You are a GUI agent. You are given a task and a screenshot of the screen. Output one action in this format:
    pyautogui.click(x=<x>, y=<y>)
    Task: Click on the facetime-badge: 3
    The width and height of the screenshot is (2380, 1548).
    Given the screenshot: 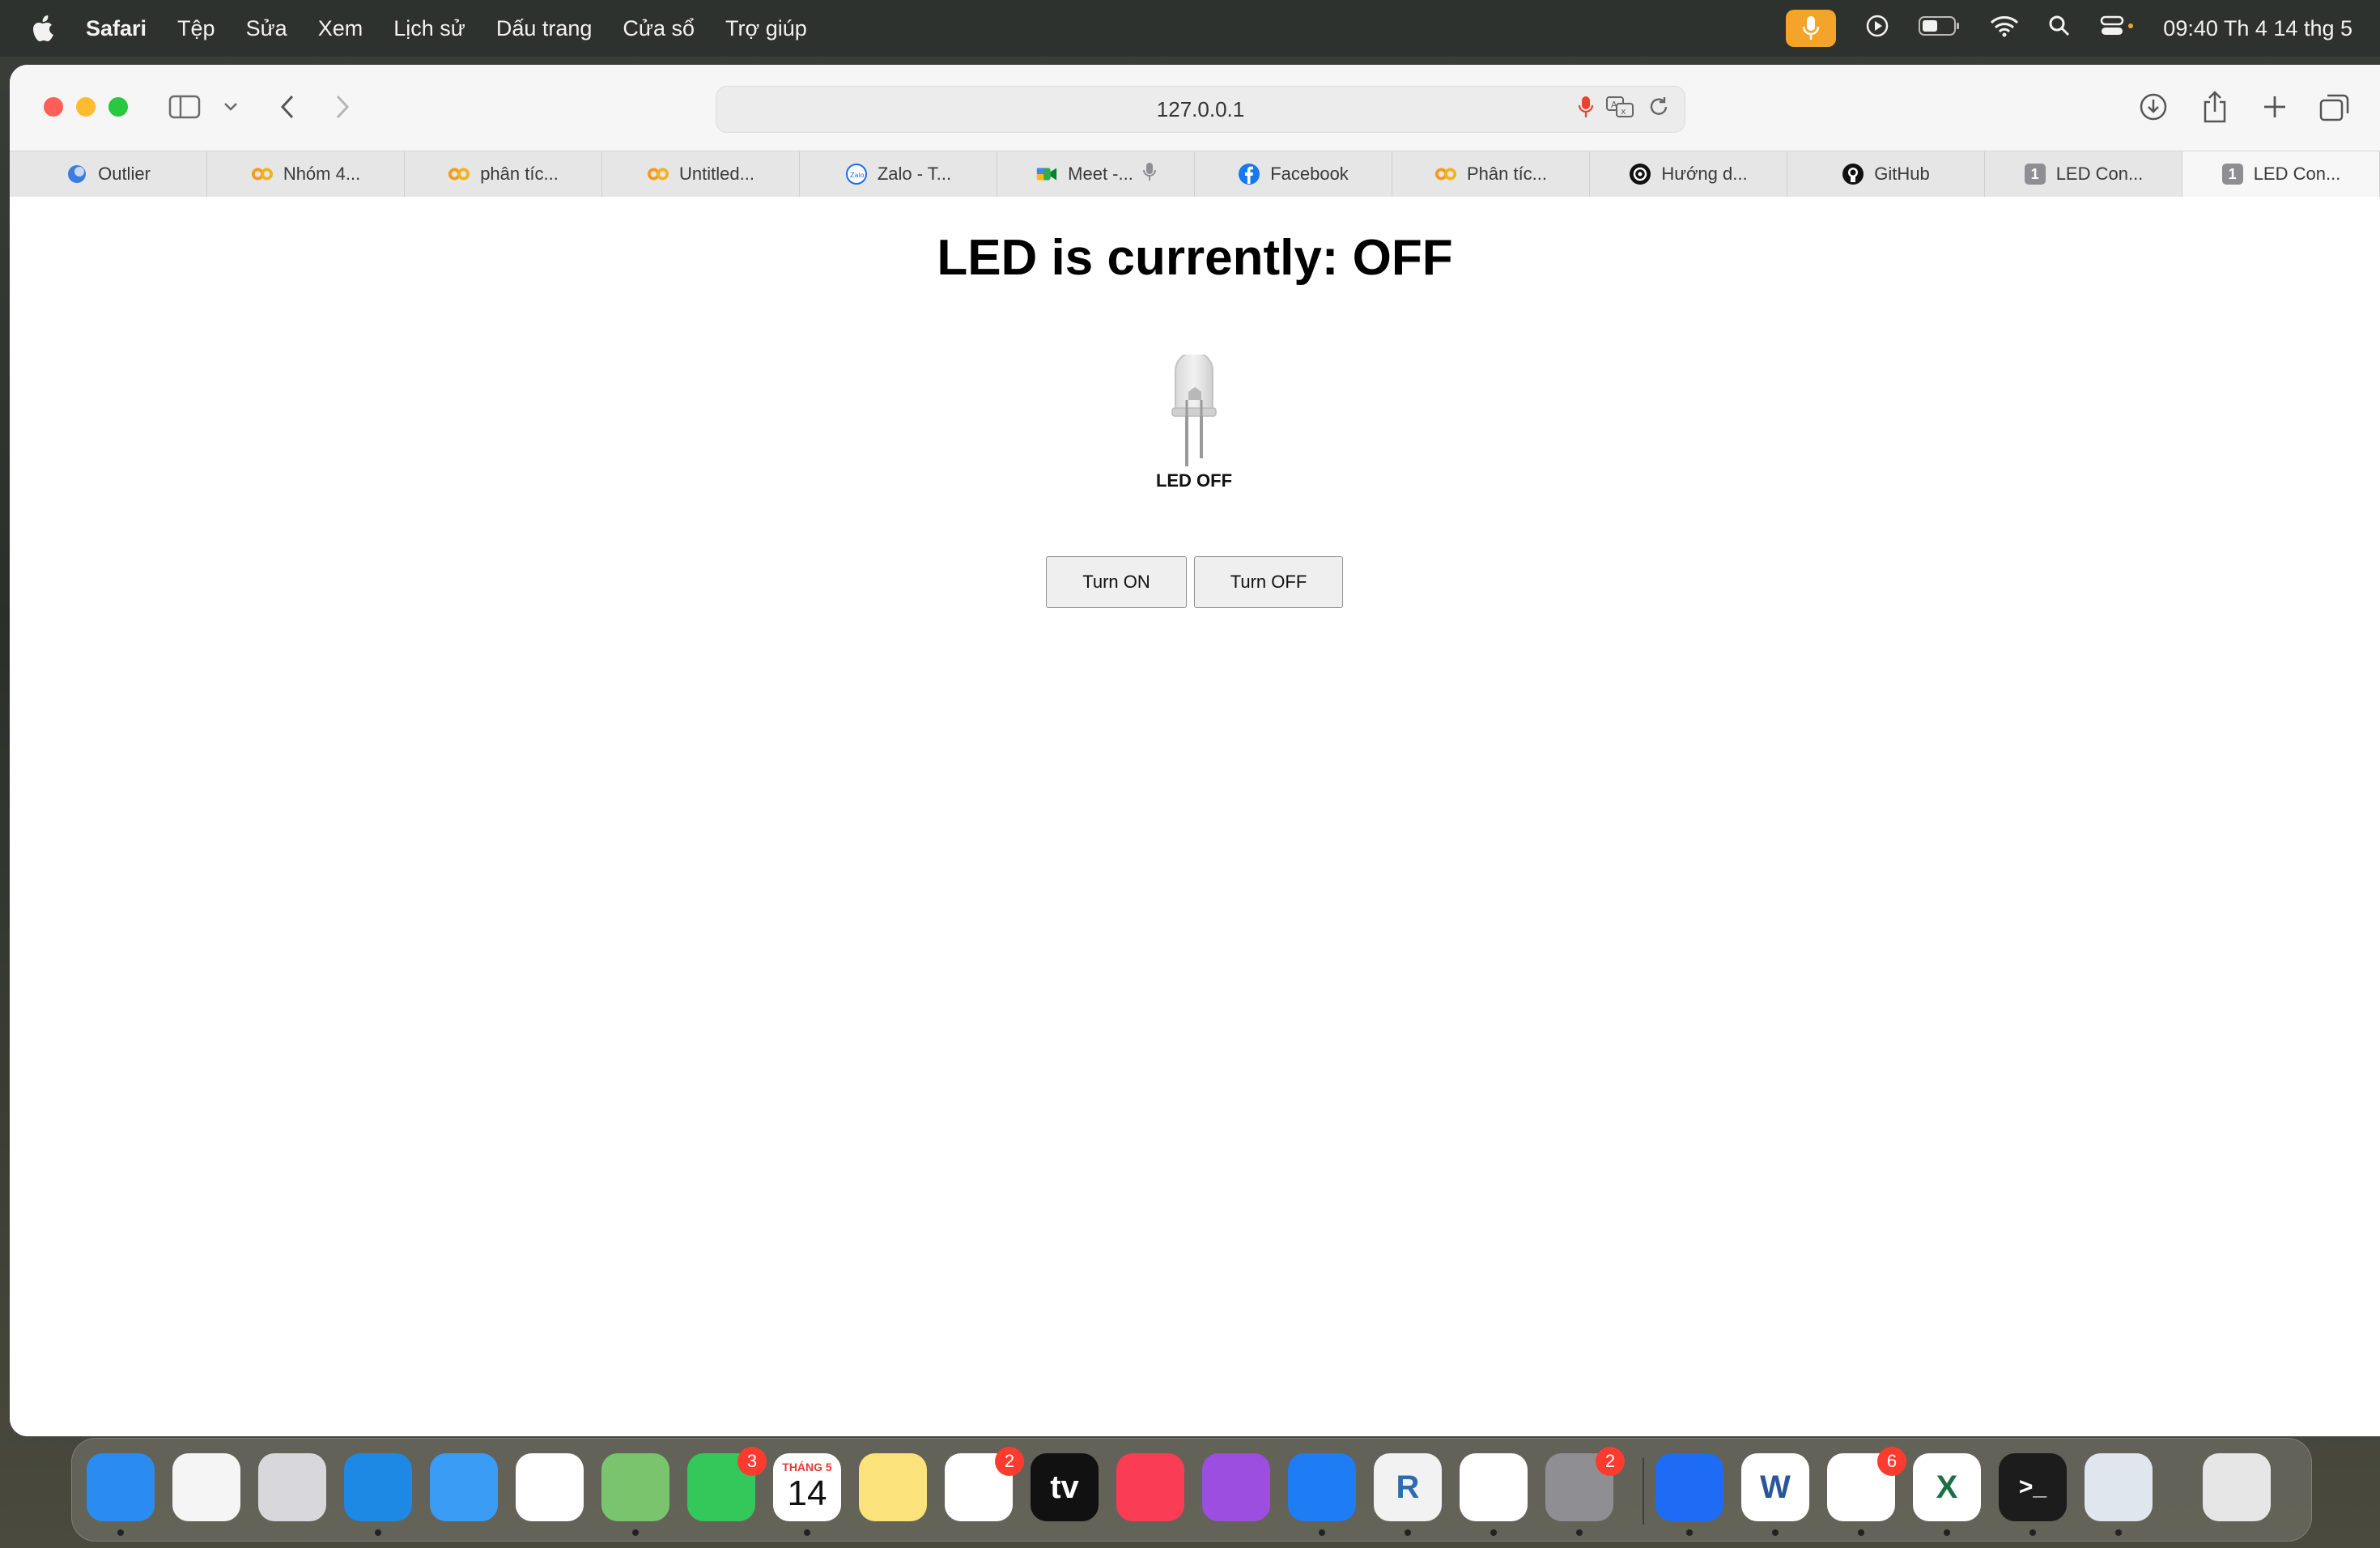 What is the action you would take?
    pyautogui.click(x=752, y=1461)
    